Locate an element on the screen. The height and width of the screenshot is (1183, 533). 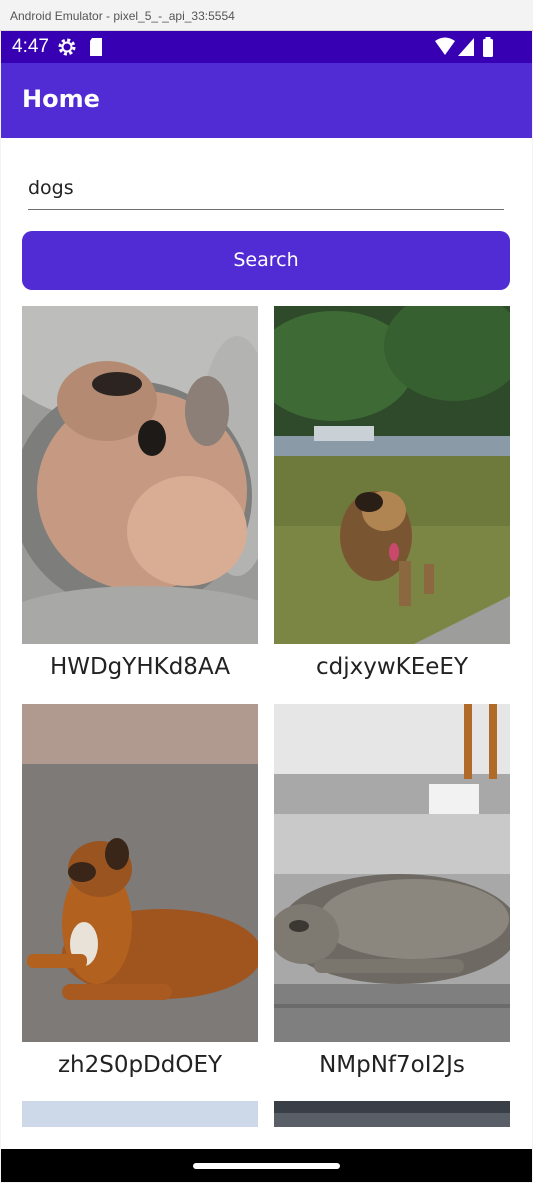
result-caption: zh2S0pDdOEY is located at coordinates (140, 1065).